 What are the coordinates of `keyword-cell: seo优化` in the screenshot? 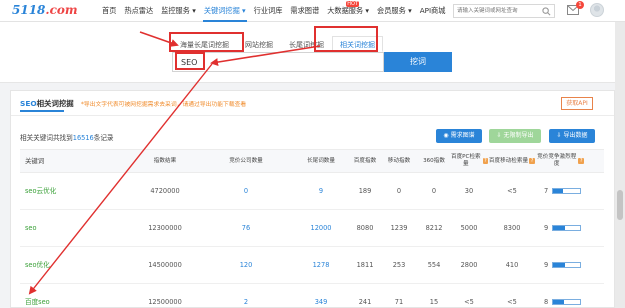 It's located at (75, 265).